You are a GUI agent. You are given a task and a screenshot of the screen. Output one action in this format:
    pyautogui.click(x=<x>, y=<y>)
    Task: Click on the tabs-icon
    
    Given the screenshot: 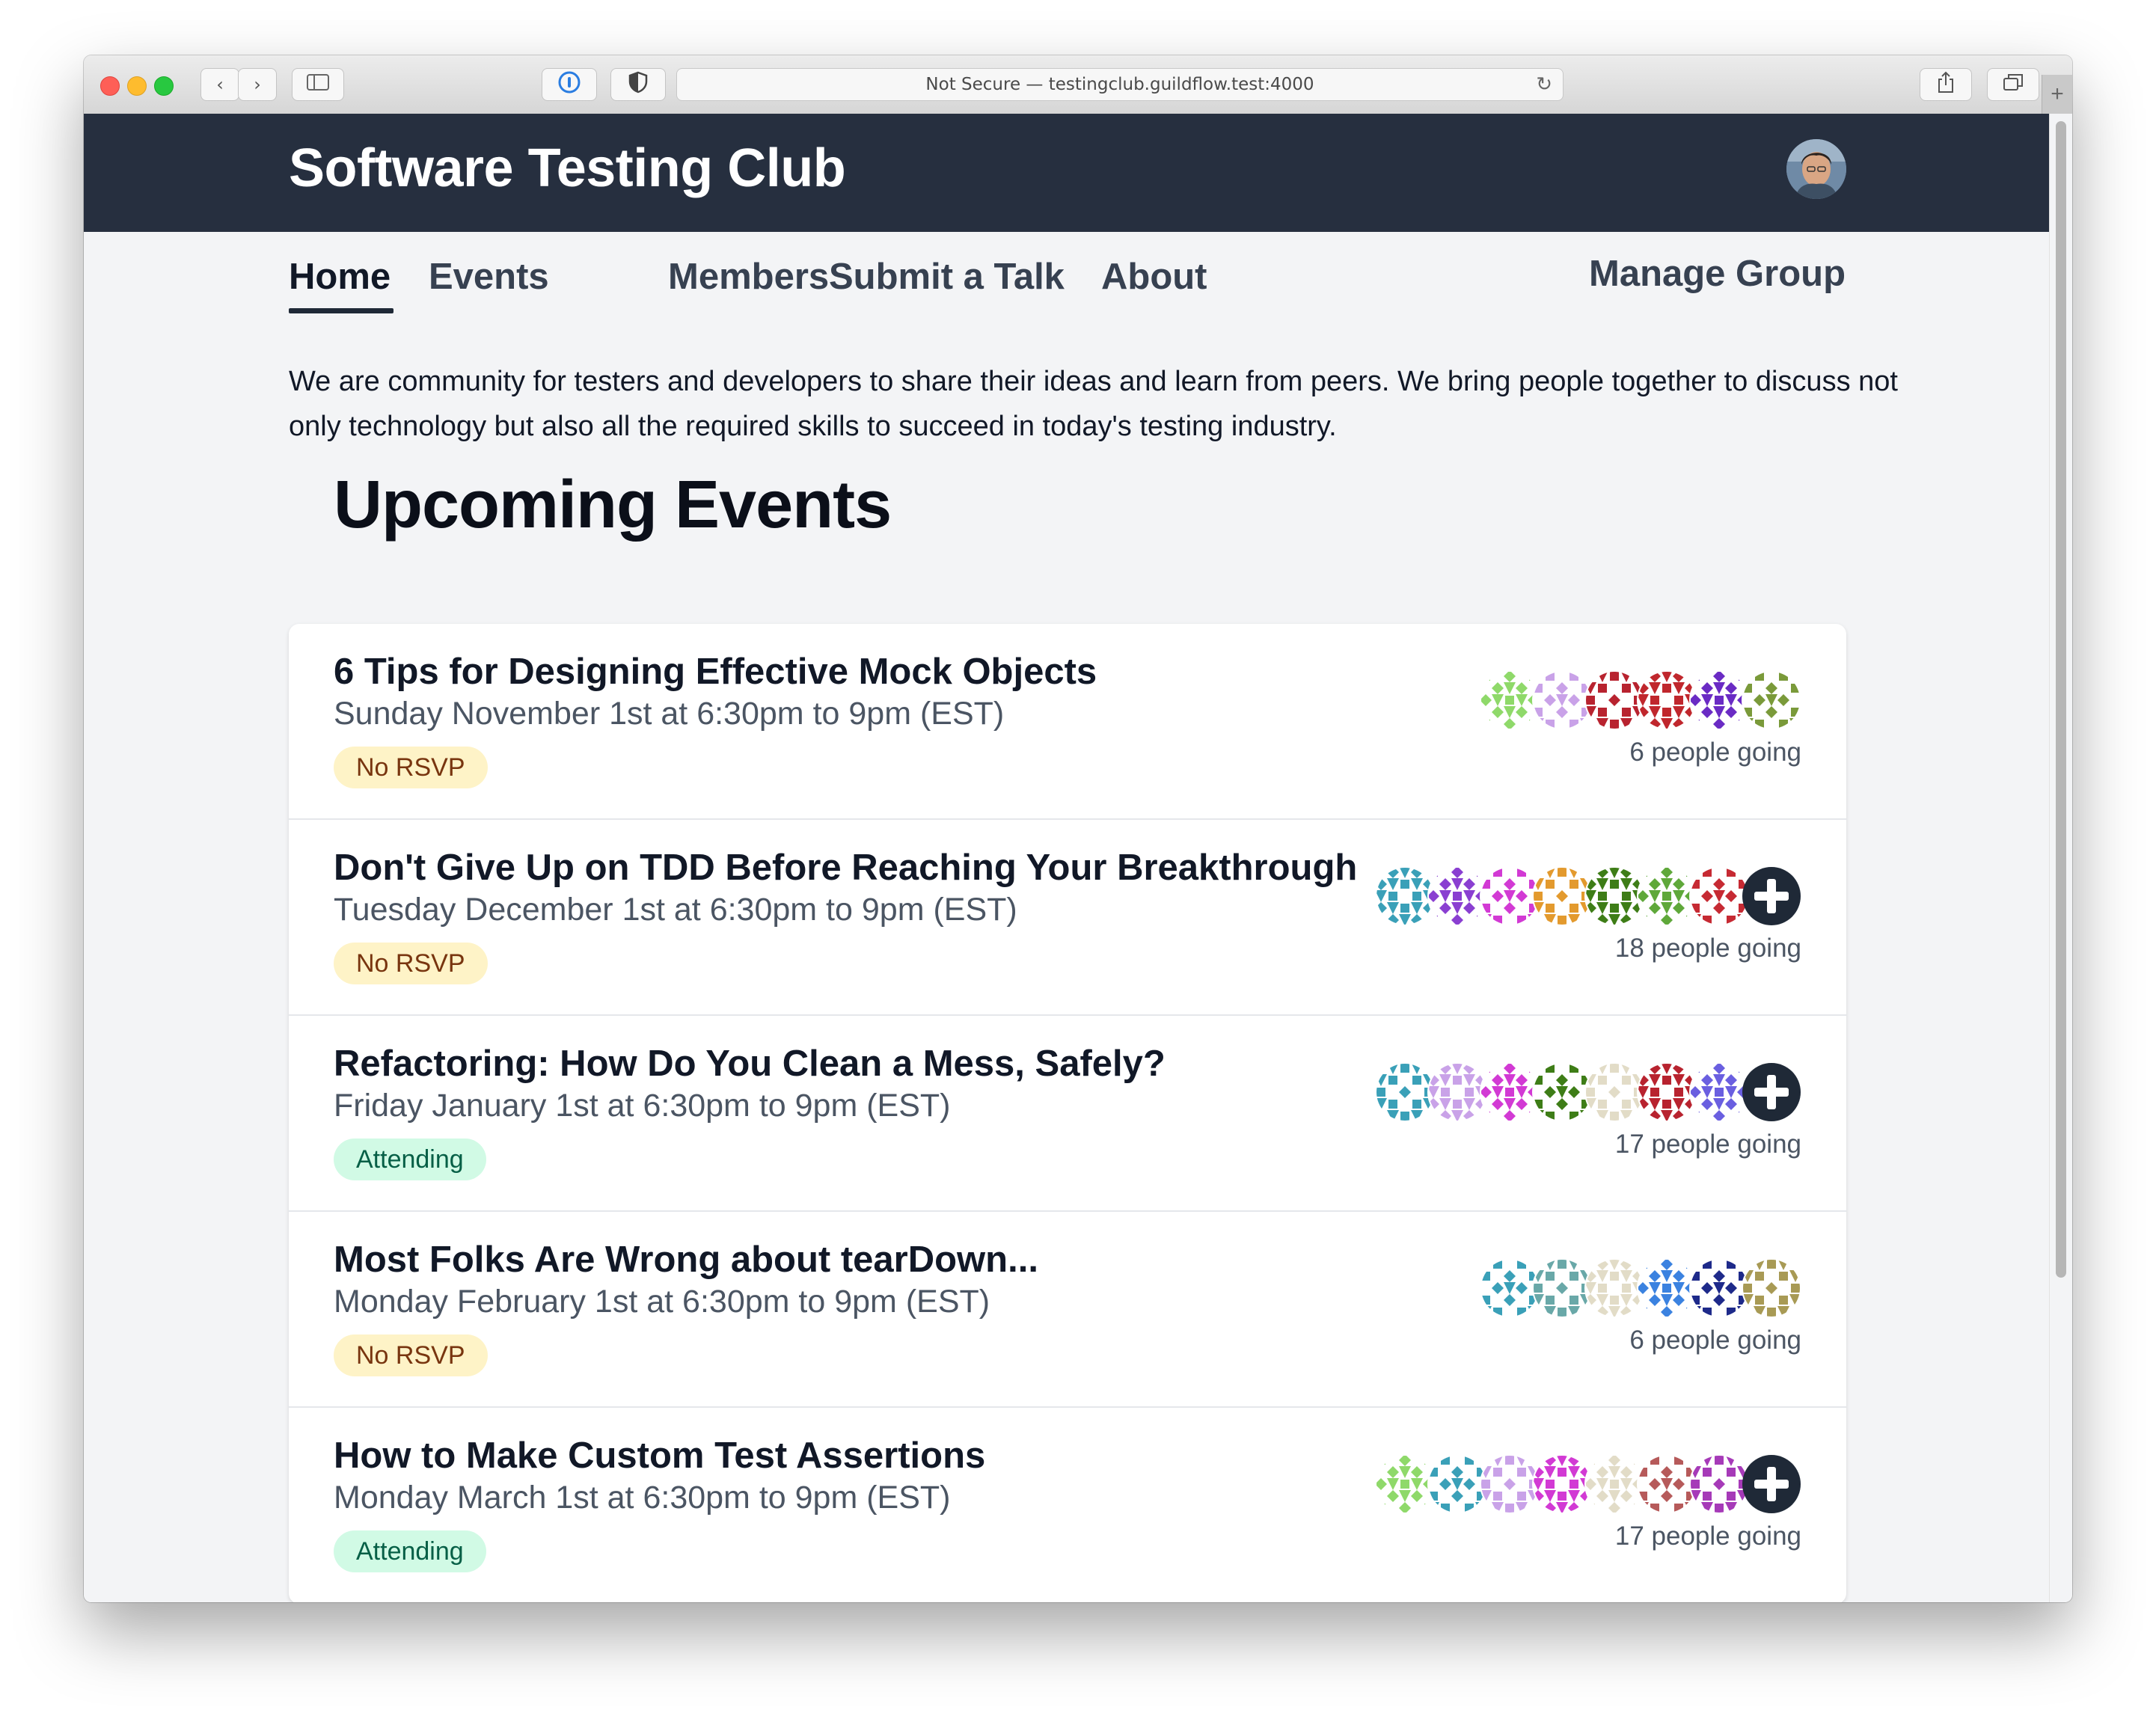 What is the action you would take?
    pyautogui.click(x=2014, y=84)
    